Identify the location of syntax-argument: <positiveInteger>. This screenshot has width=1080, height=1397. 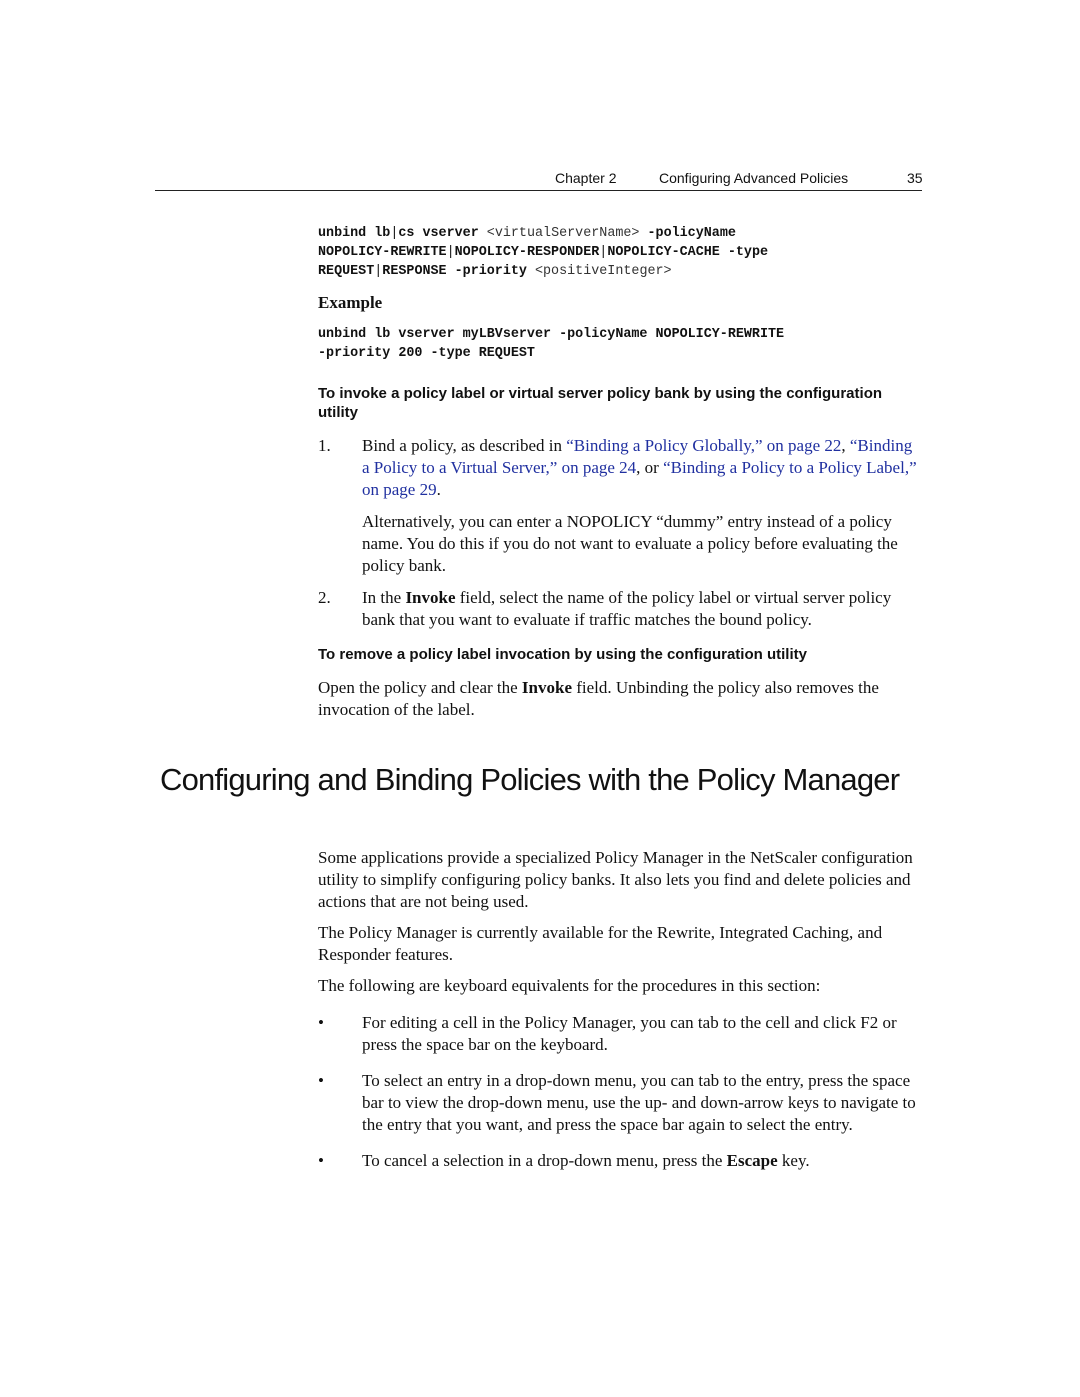
(603, 271).